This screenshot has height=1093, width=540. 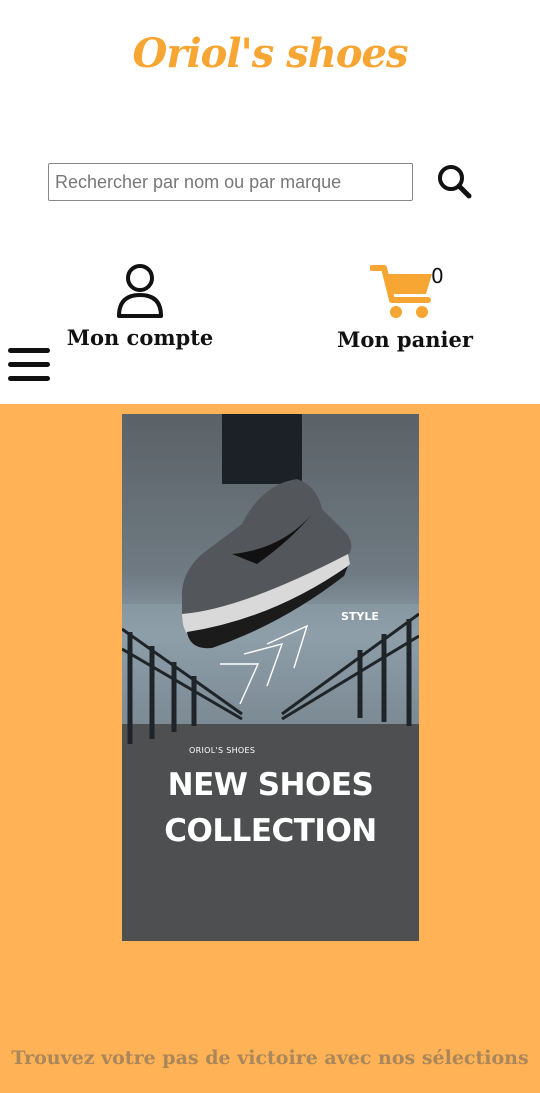 I want to click on banner-style-label: STYLE, so click(x=360, y=616).